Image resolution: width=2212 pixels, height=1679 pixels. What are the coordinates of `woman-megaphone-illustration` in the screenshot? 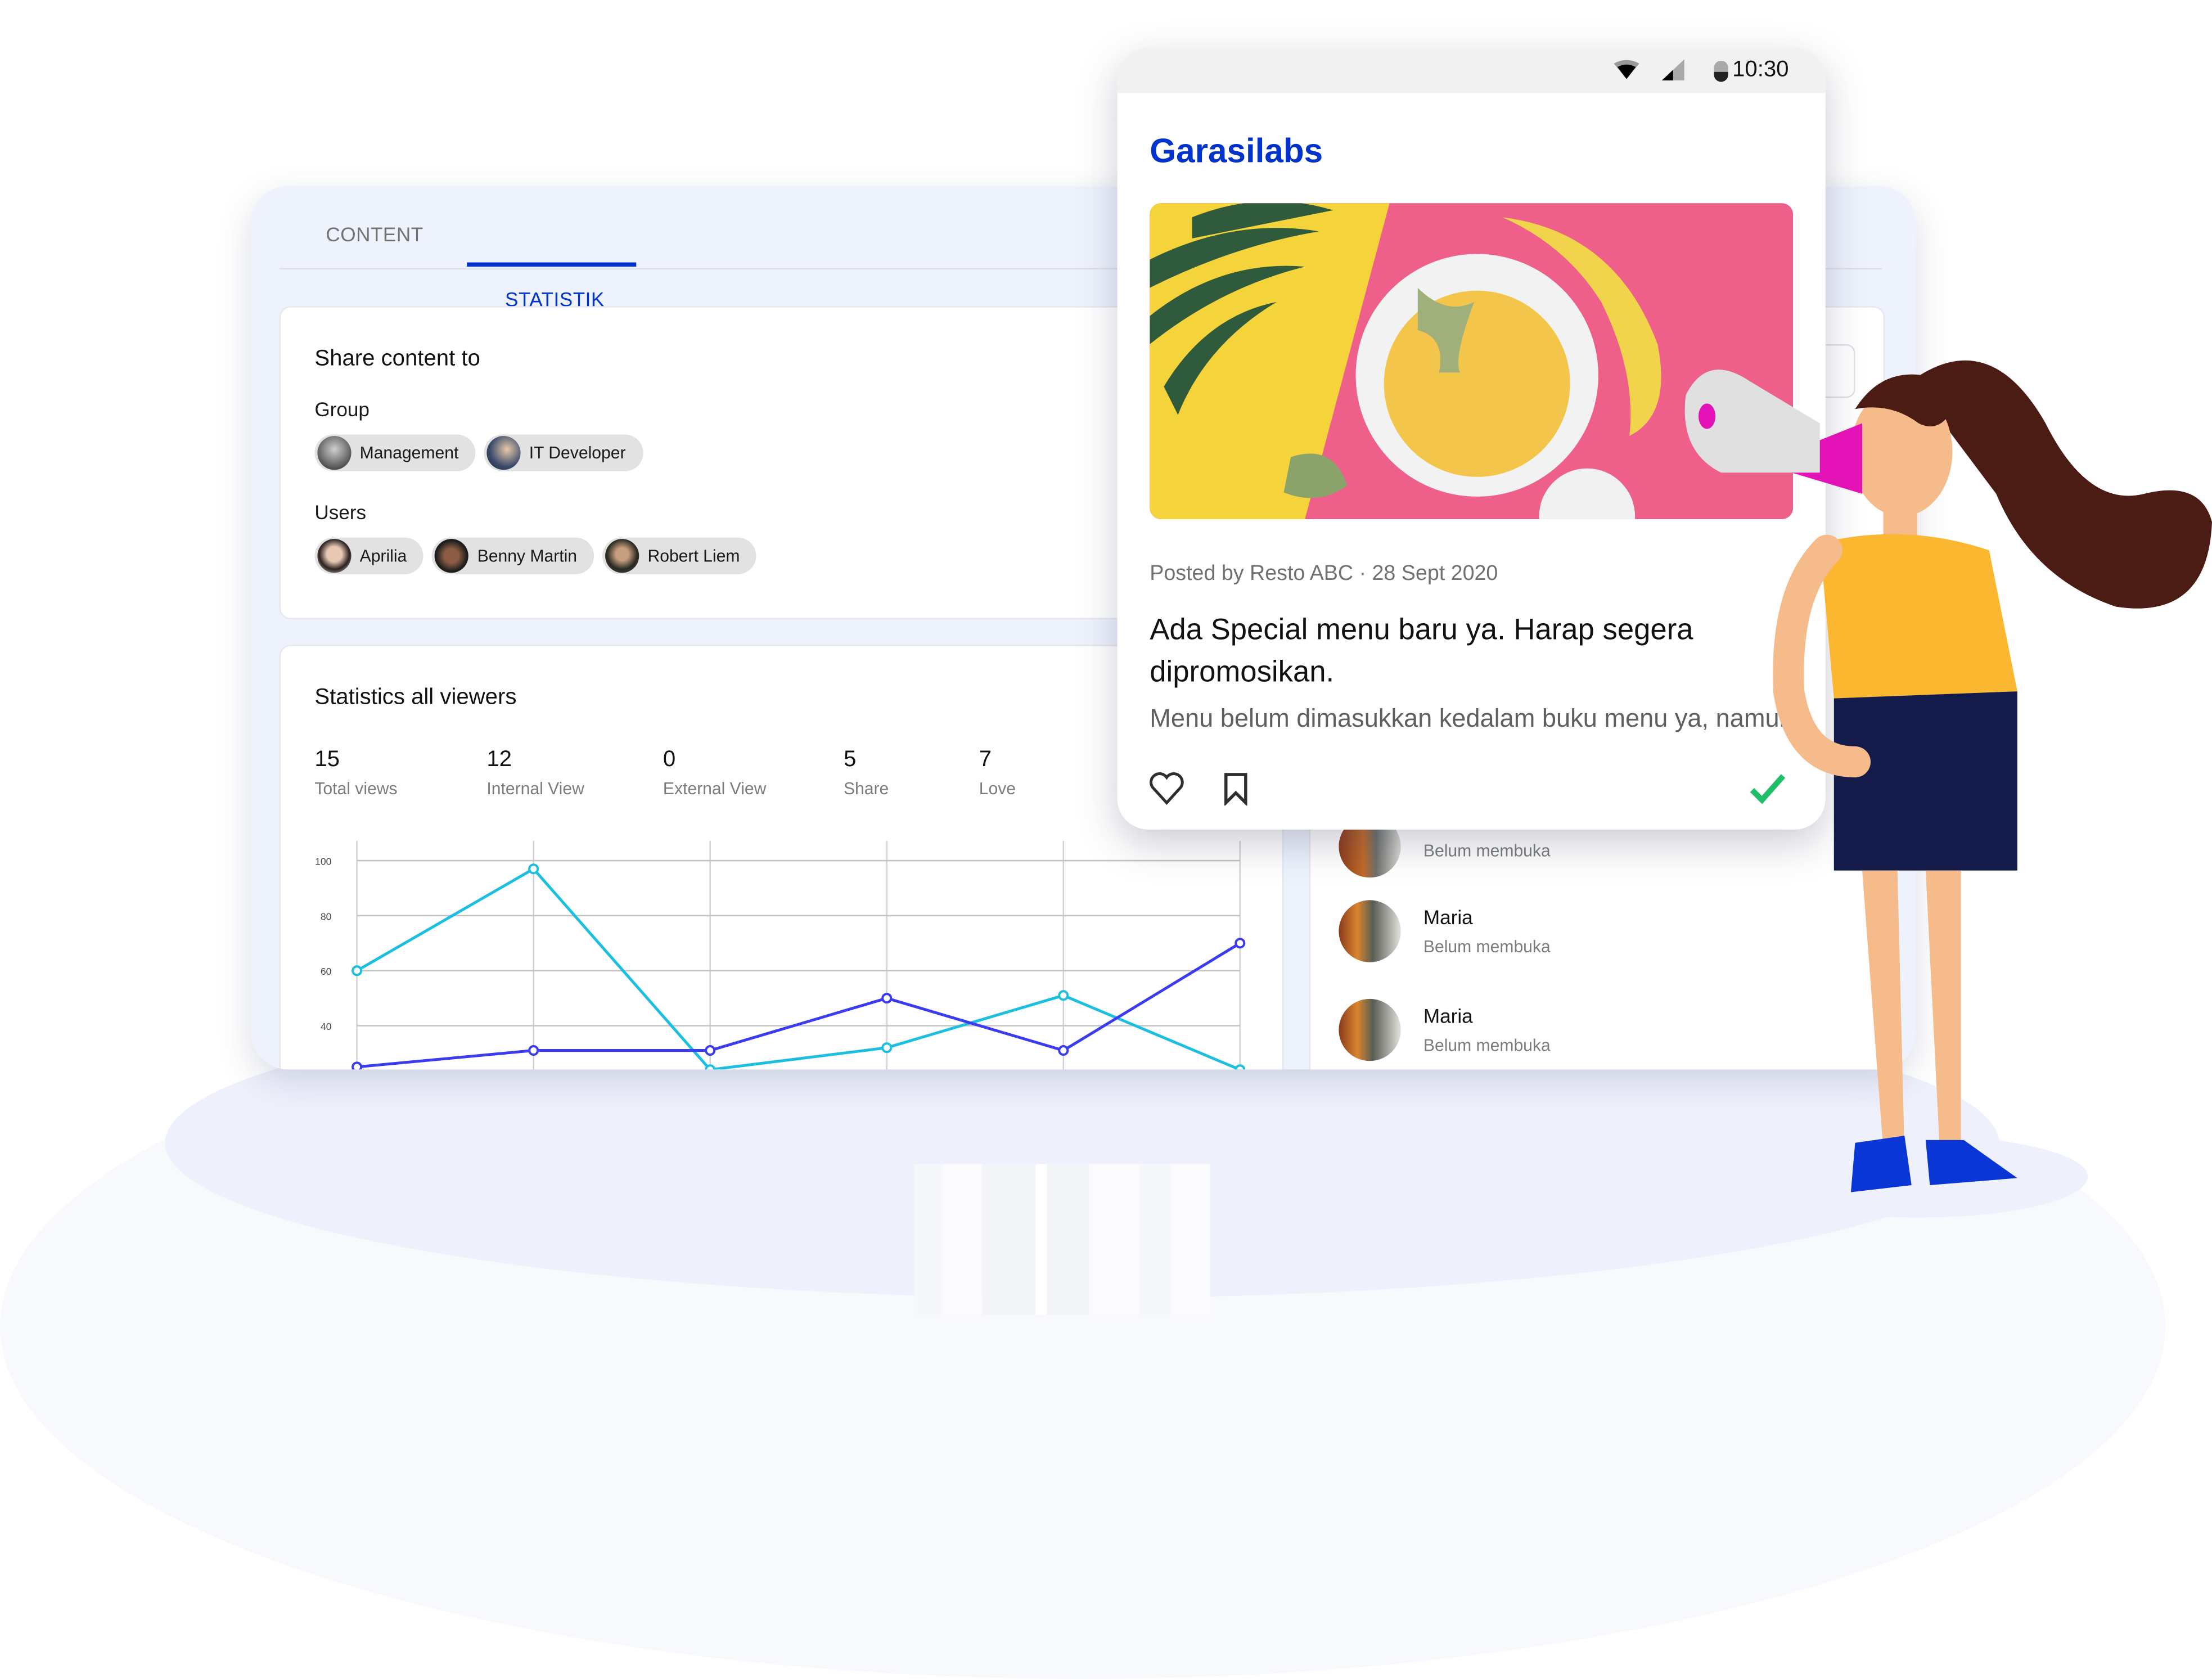 It's located at (1948, 776).